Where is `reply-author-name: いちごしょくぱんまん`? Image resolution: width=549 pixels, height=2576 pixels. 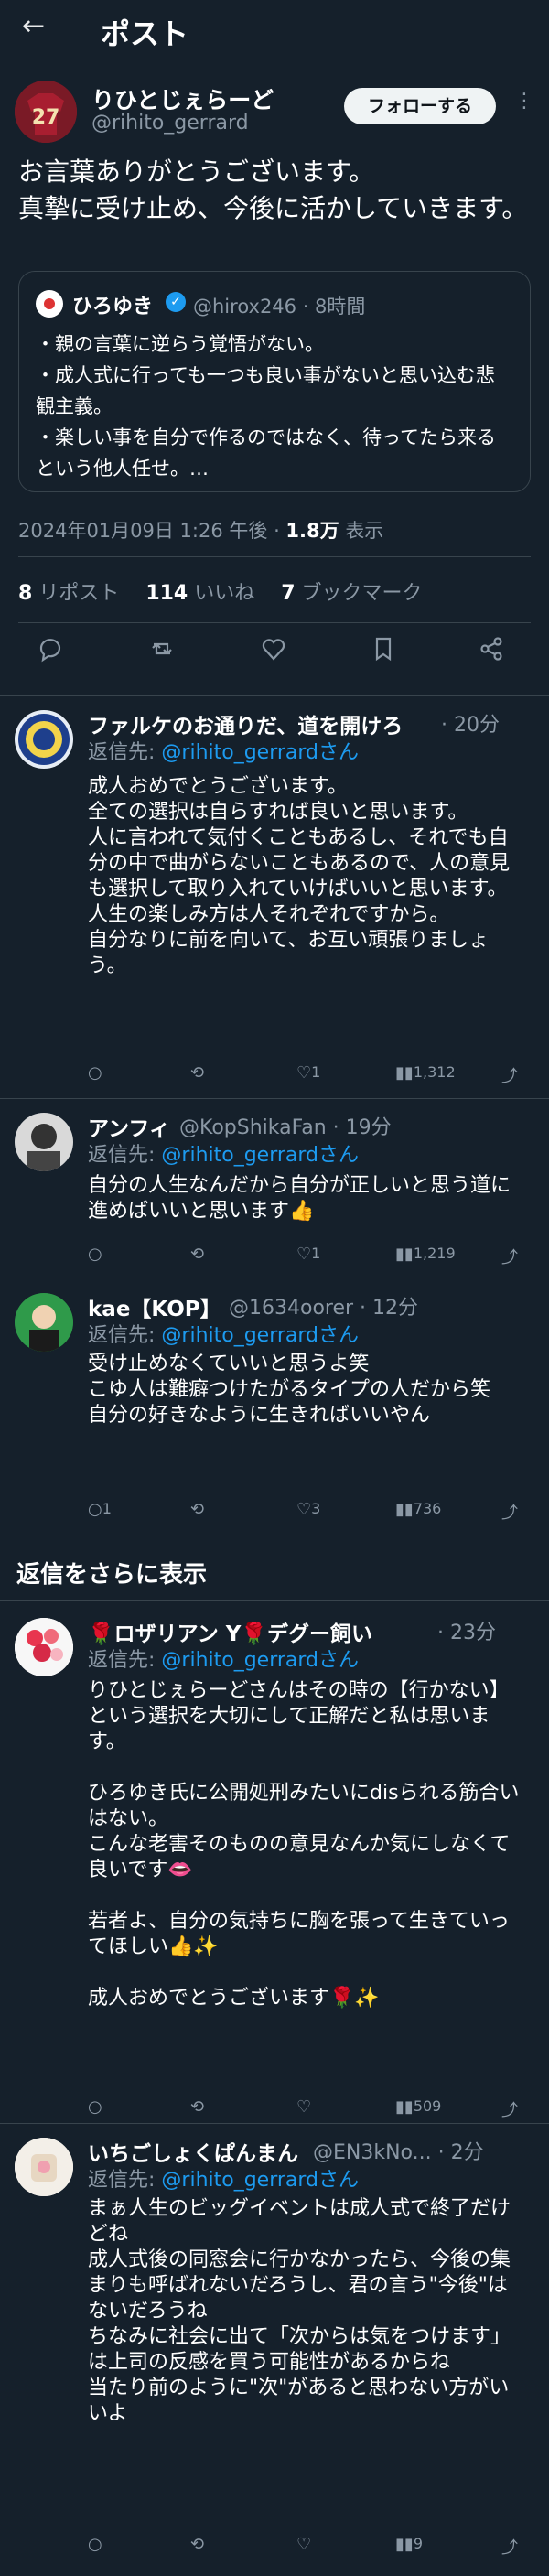 reply-author-name: いちごしょくぱんまん is located at coordinates (193, 2151).